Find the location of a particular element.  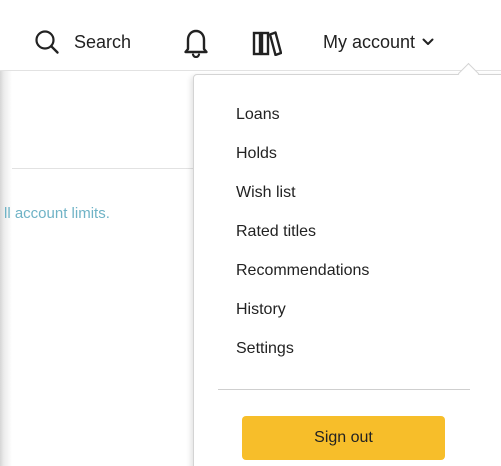

bell-icon is located at coordinates (196, 44).